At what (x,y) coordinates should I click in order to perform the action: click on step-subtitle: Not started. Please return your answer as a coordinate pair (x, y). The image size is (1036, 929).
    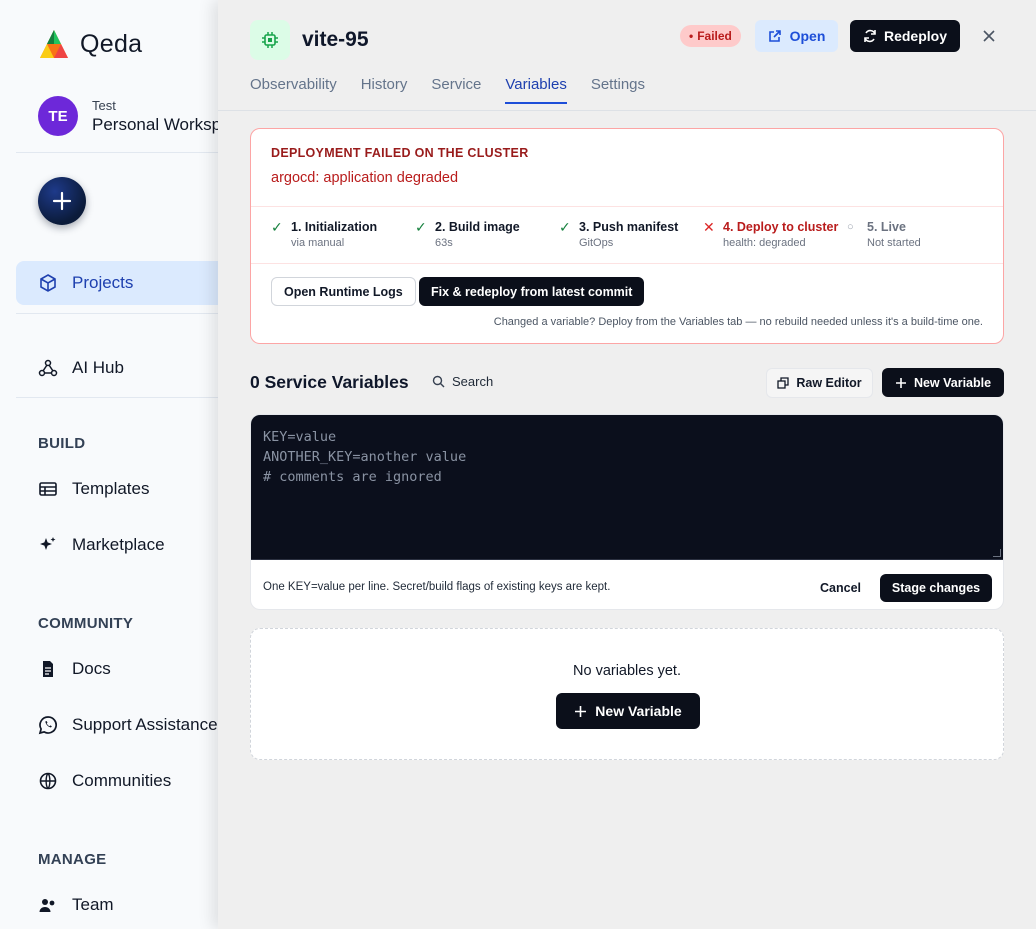
    Looking at the image, I should click on (894, 243).